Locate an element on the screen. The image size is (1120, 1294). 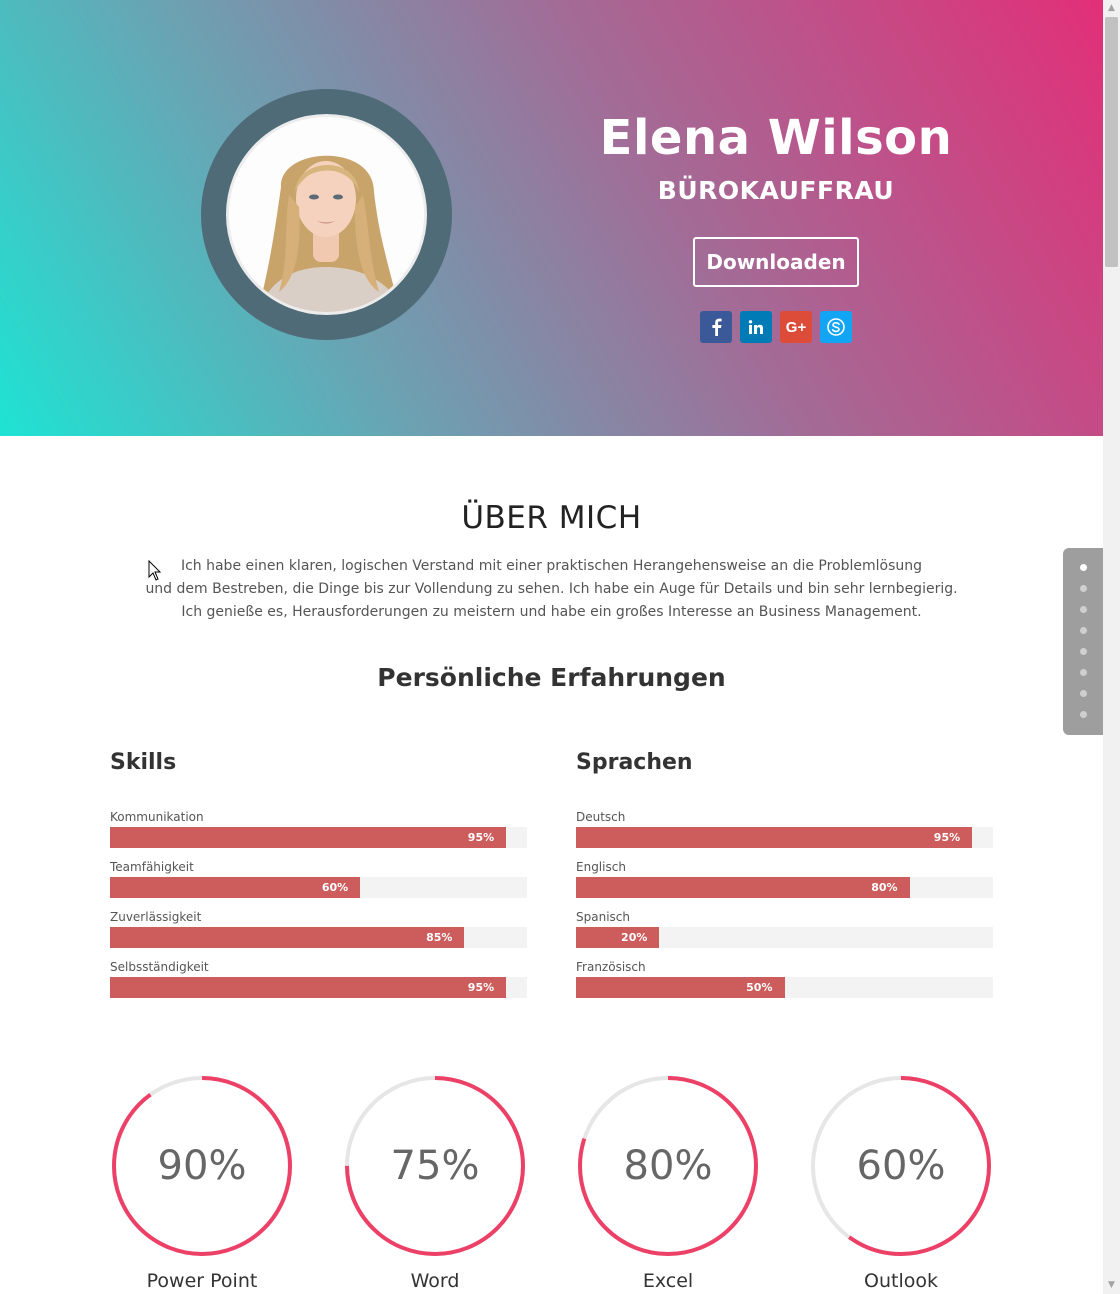
progress-bar-track: 60% is located at coordinates (318, 887).